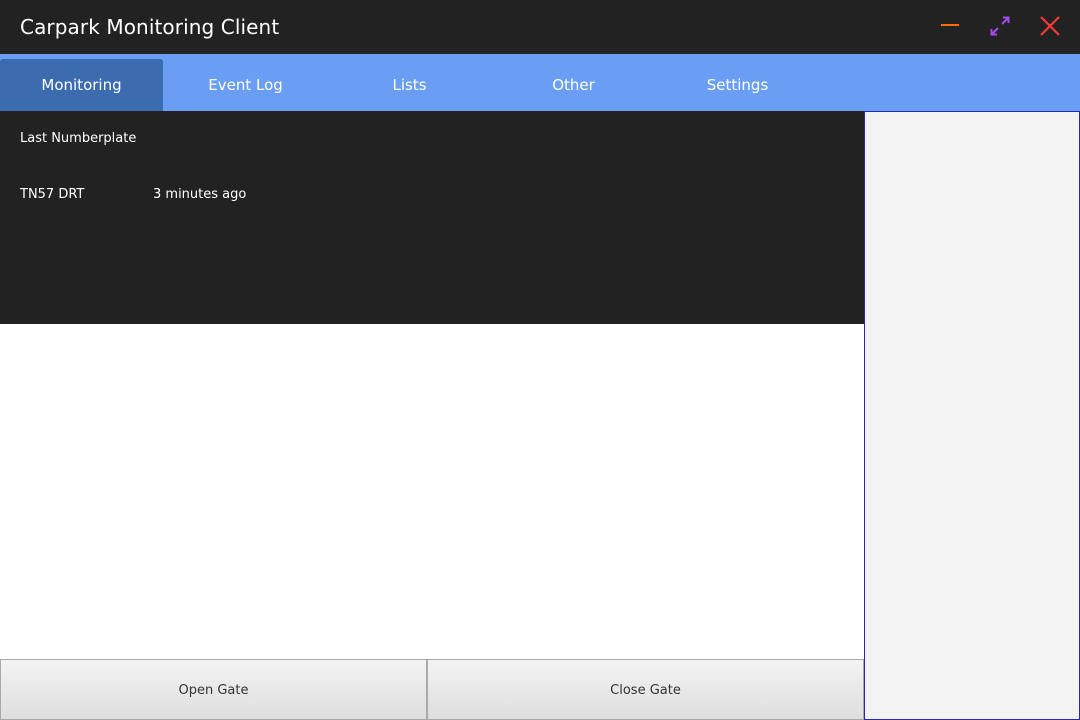  What do you see at coordinates (78, 138) in the screenshot?
I see `last-numberplate-heading: Last Numberplate` at bounding box center [78, 138].